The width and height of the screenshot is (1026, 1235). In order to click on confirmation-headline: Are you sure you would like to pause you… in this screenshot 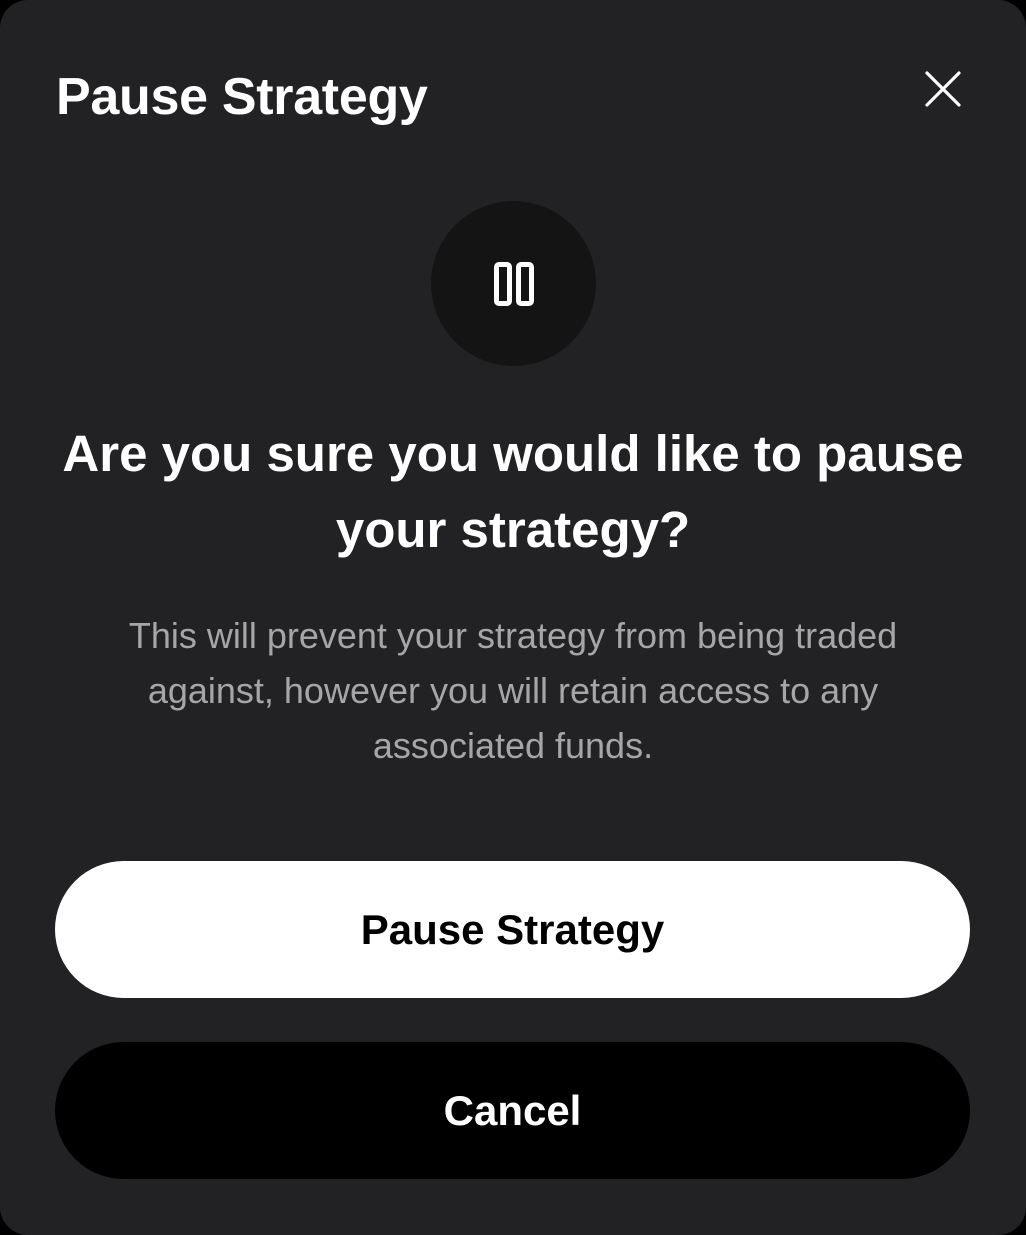, I will do `click(513, 491)`.